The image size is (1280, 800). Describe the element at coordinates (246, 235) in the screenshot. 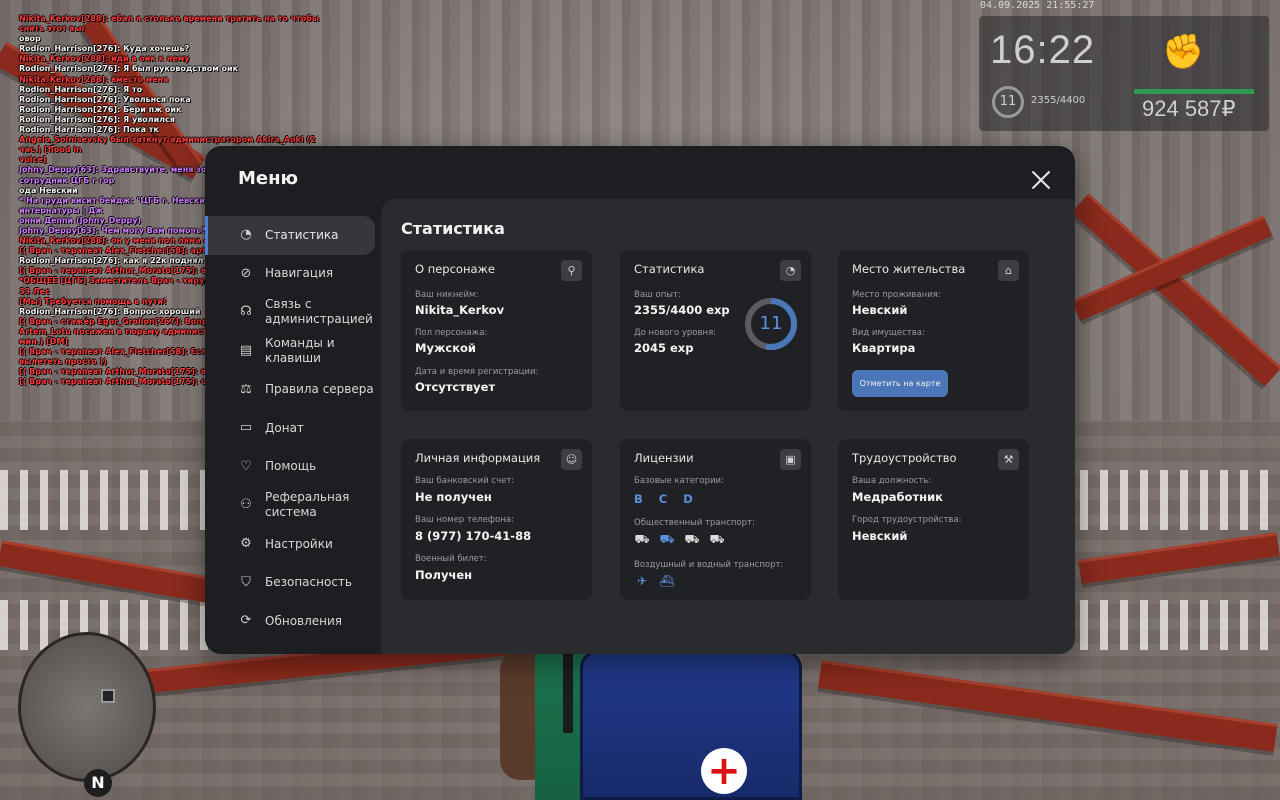

I see `chart-pie-icon: ◔` at that location.